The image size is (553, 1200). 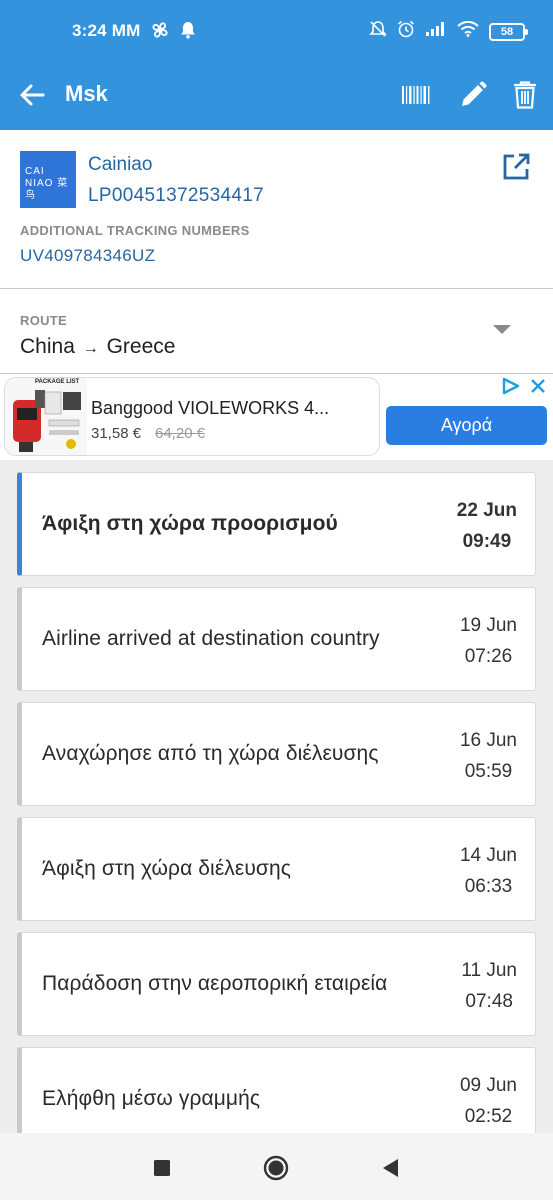 What do you see at coordinates (43, 320) in the screenshot?
I see `route-label: ROUTE` at bounding box center [43, 320].